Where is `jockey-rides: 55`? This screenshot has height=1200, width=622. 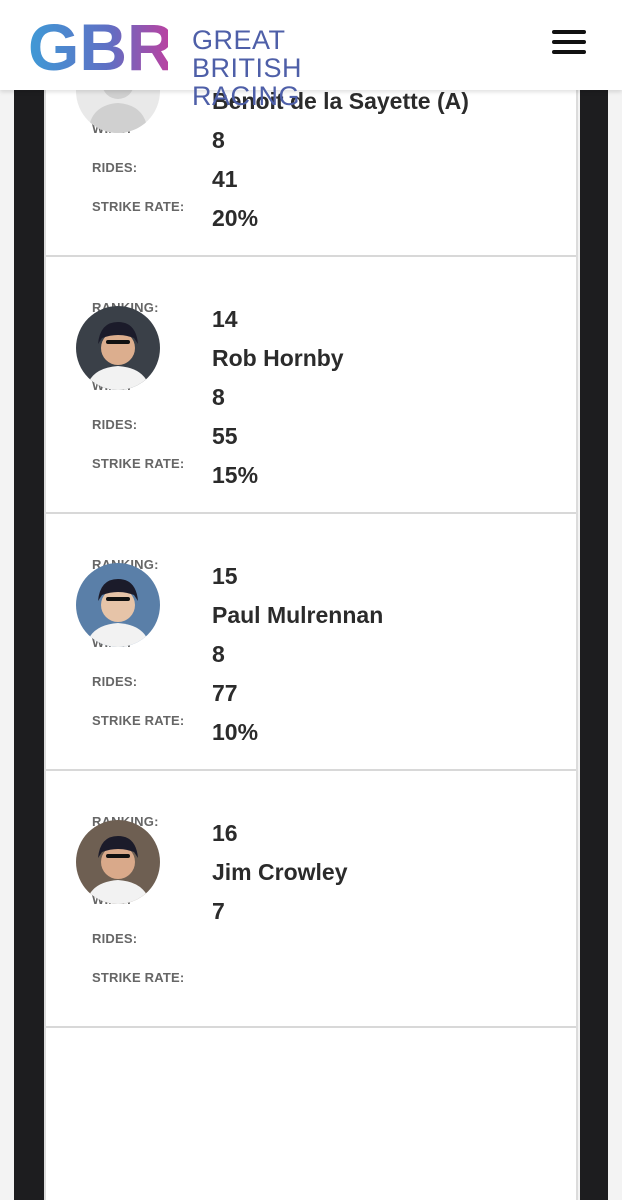
jockey-rides: 55 is located at coordinates (225, 436).